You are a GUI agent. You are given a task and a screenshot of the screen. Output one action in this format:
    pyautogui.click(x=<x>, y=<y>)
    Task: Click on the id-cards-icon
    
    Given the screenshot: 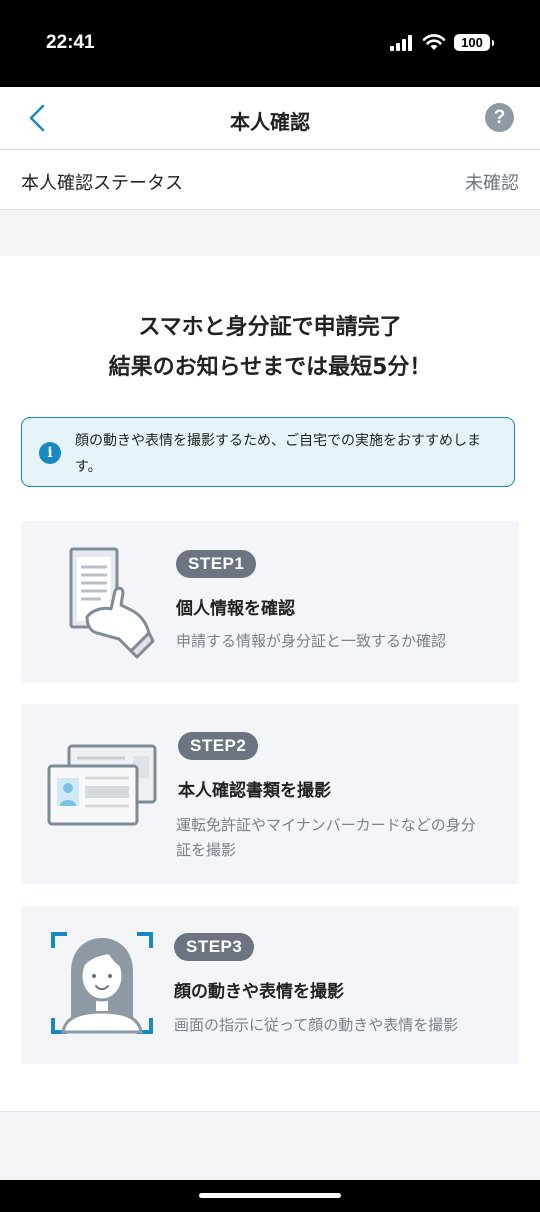 What is the action you would take?
    pyautogui.click(x=102, y=785)
    